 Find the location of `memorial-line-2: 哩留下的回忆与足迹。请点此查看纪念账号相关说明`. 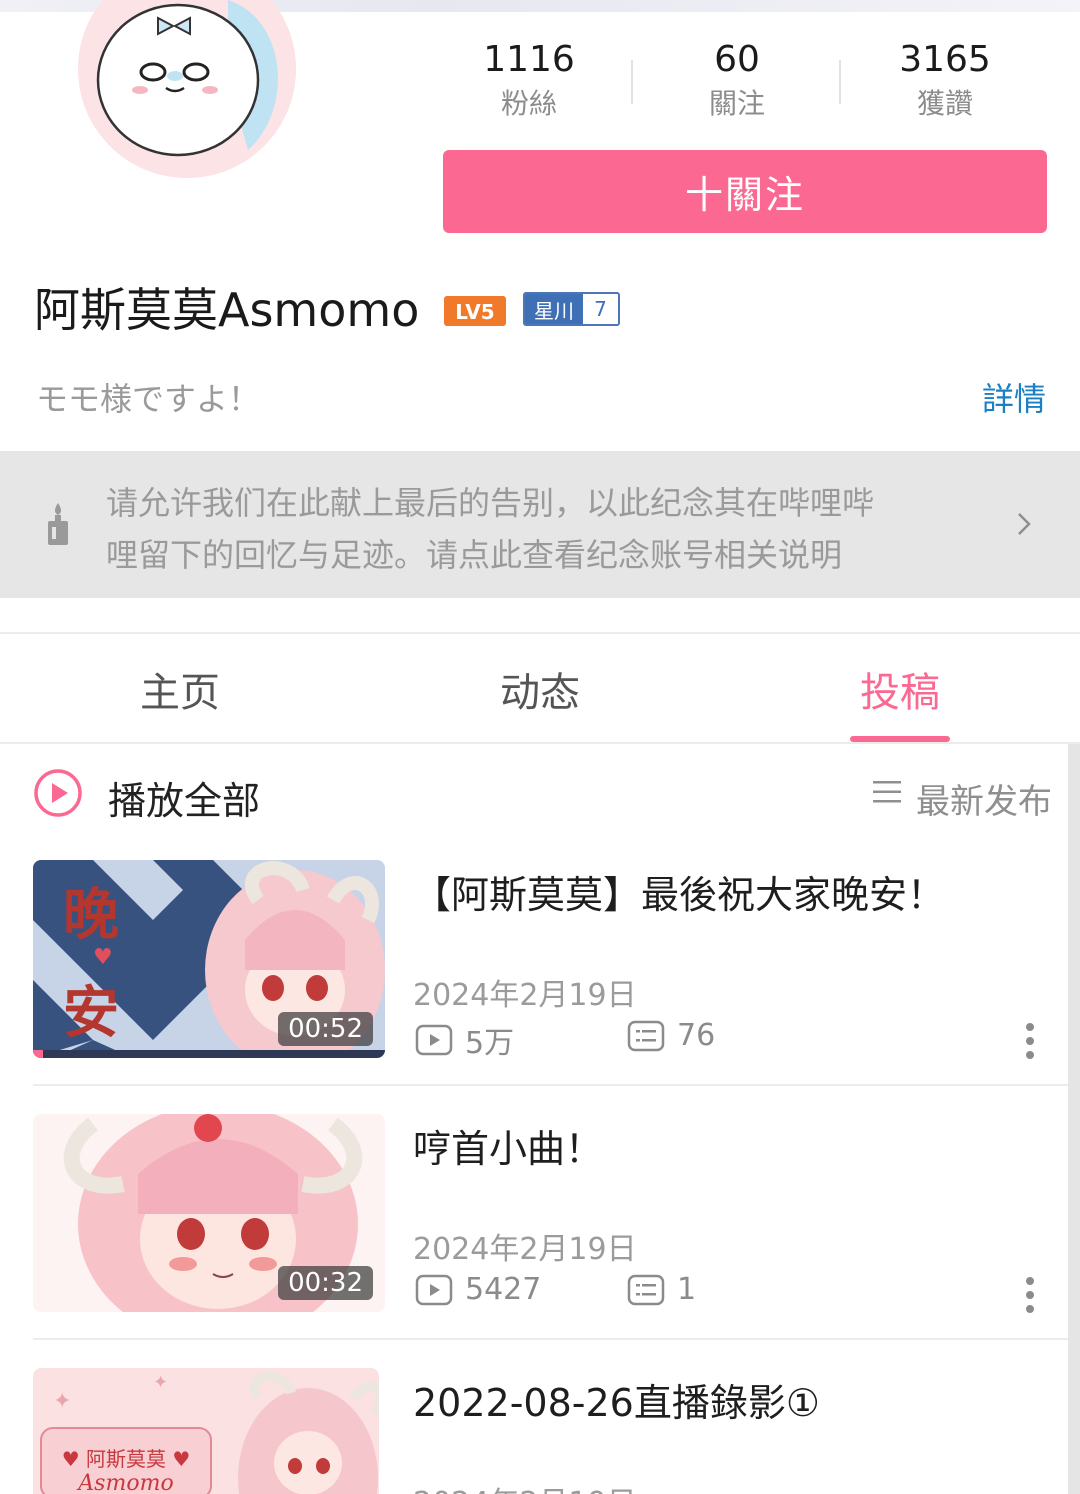

memorial-line-2: 哩留下的回忆与足迹。请点此查看纪念账号相关说明 is located at coordinates (474, 555).